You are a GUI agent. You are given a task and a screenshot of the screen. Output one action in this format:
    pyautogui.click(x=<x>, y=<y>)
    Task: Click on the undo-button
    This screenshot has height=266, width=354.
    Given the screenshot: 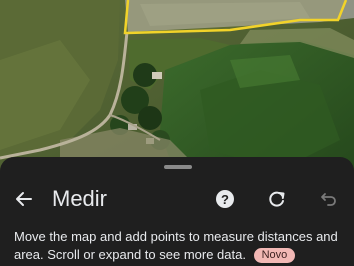 What is the action you would take?
    pyautogui.click(x=329, y=199)
    